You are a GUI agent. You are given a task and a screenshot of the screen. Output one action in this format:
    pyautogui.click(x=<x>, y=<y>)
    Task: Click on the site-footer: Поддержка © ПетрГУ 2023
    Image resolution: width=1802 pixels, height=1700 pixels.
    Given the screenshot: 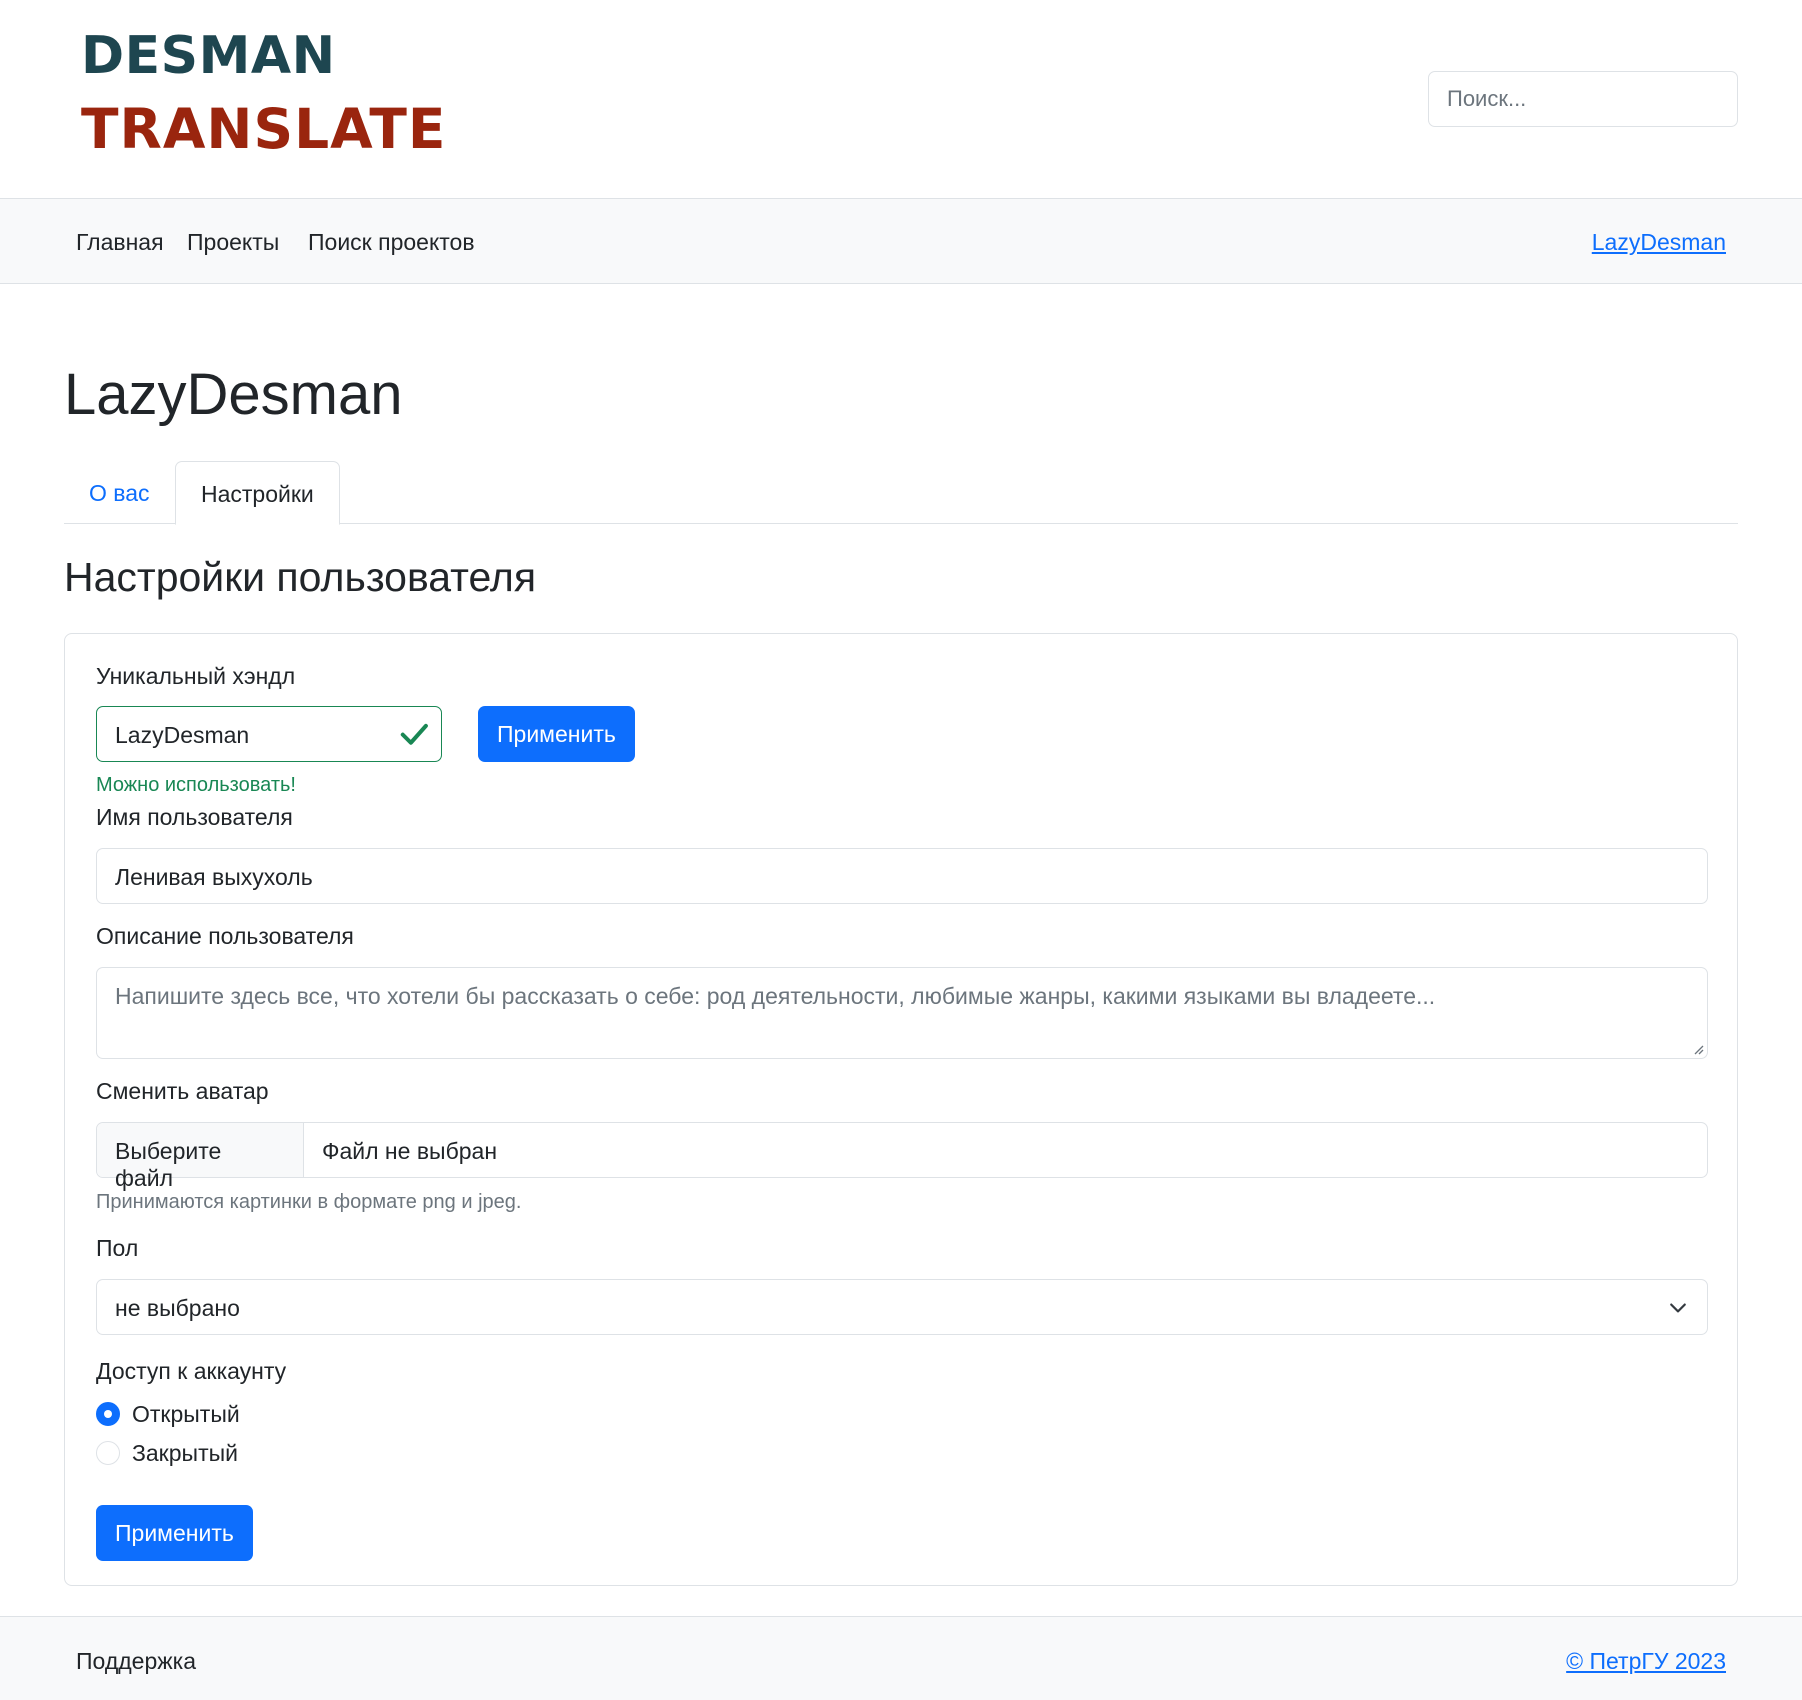 What is the action you would take?
    pyautogui.click(x=901, y=1658)
    